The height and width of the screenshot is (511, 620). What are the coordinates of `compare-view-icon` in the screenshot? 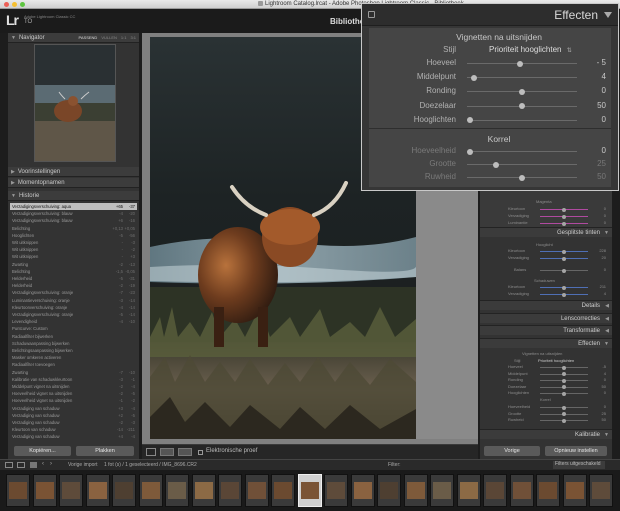 It's located at (185, 452).